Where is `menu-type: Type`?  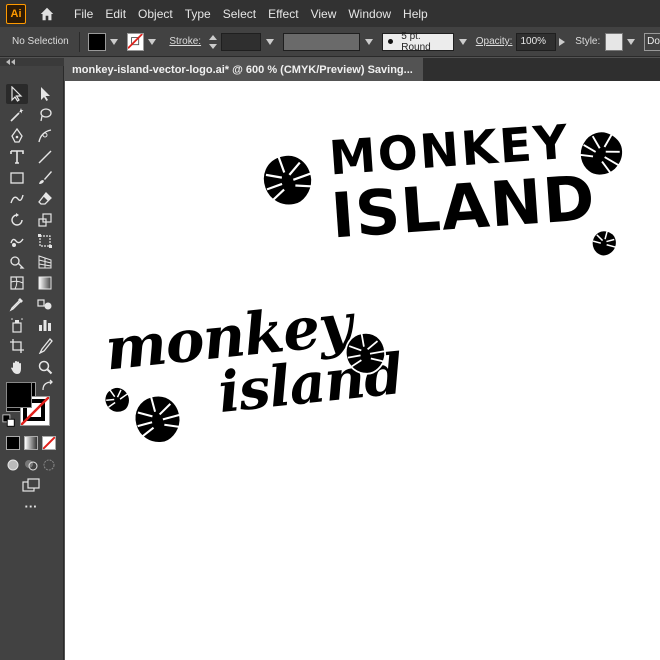 menu-type: Type is located at coordinates (198, 14).